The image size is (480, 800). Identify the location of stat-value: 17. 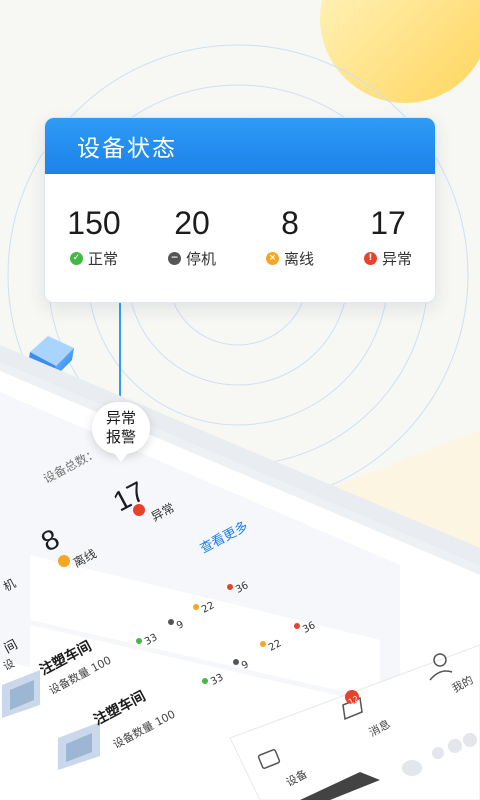
(388, 223).